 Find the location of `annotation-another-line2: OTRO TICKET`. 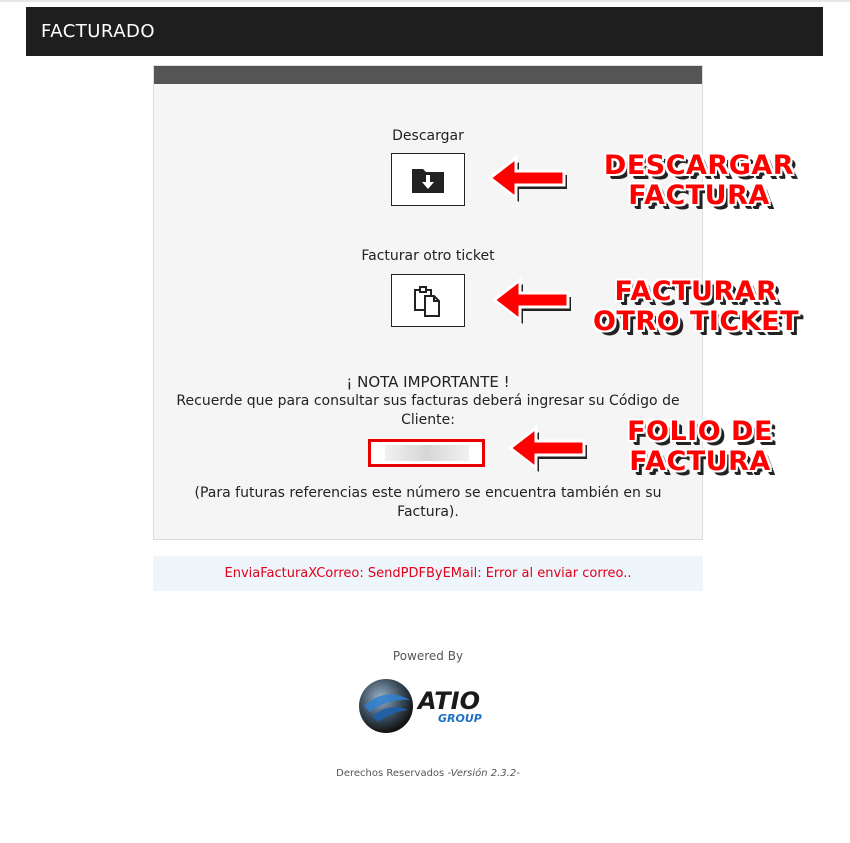

annotation-another-line2: OTRO TICKET is located at coordinates (696, 321).